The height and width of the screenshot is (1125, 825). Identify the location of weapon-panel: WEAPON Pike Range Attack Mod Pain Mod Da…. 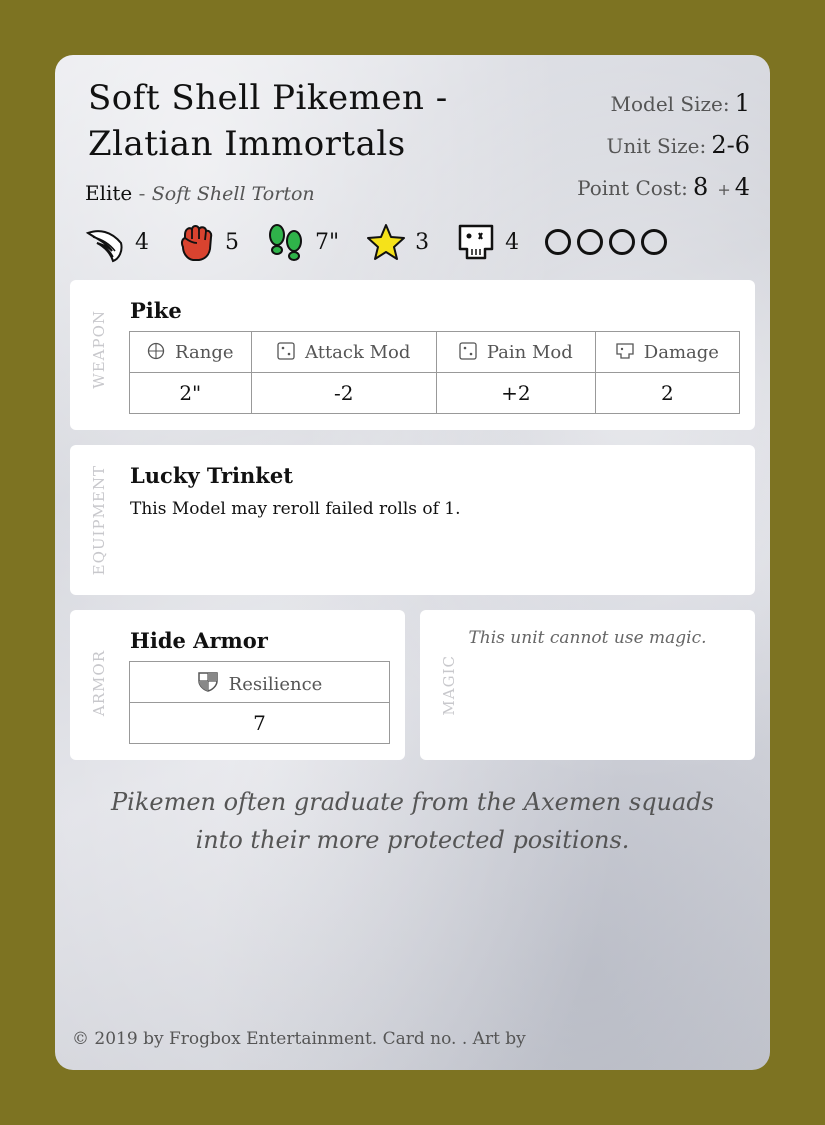
(412, 355).